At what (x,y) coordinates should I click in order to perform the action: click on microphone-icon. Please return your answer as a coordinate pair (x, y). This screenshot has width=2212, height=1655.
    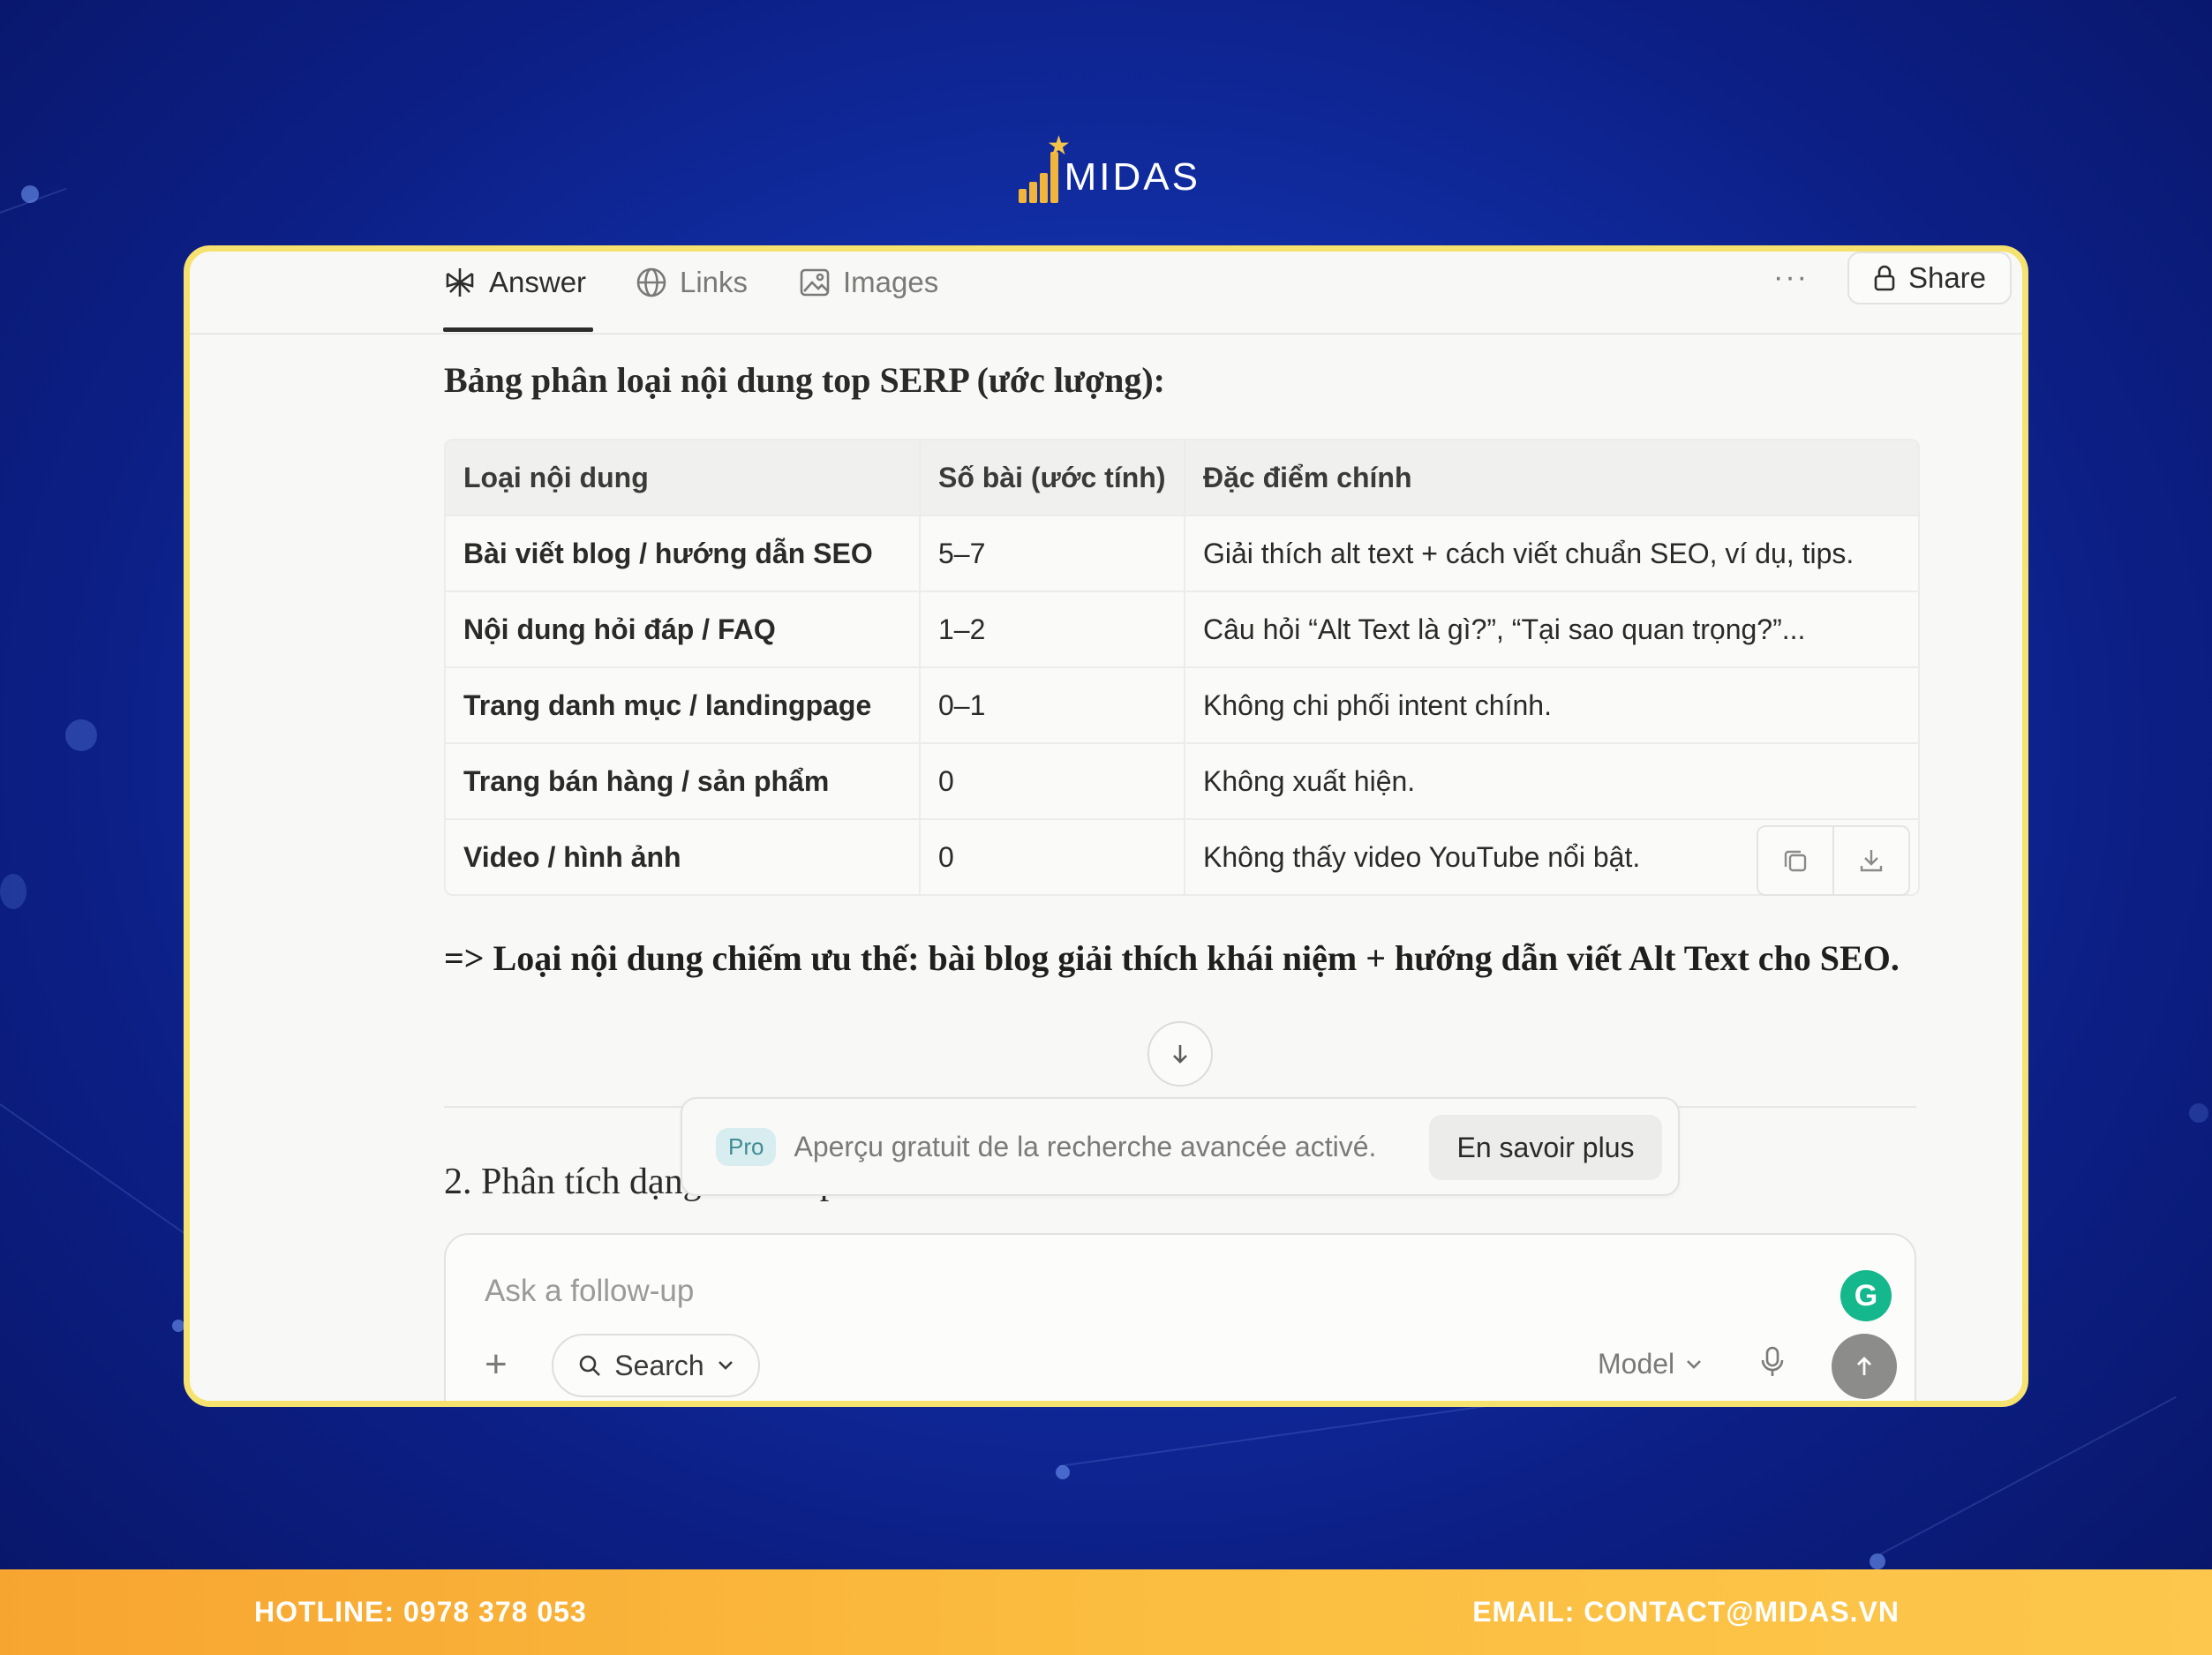
    Looking at the image, I should click on (1772, 1362).